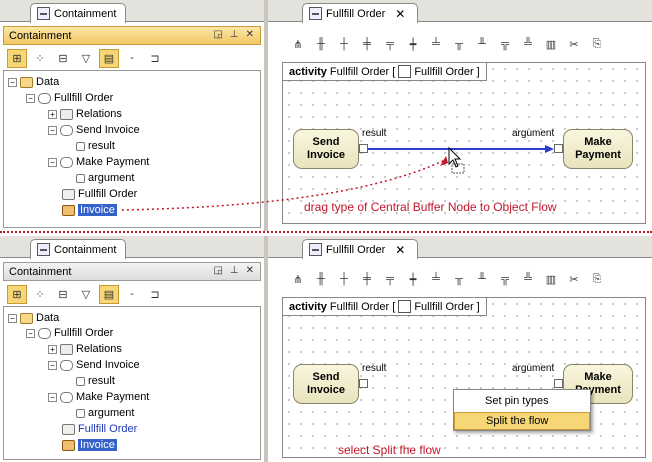 This screenshot has height=462, width=652. Describe the element at coordinates (217, 270) in the screenshot. I see `restore-icon: ◲` at that location.